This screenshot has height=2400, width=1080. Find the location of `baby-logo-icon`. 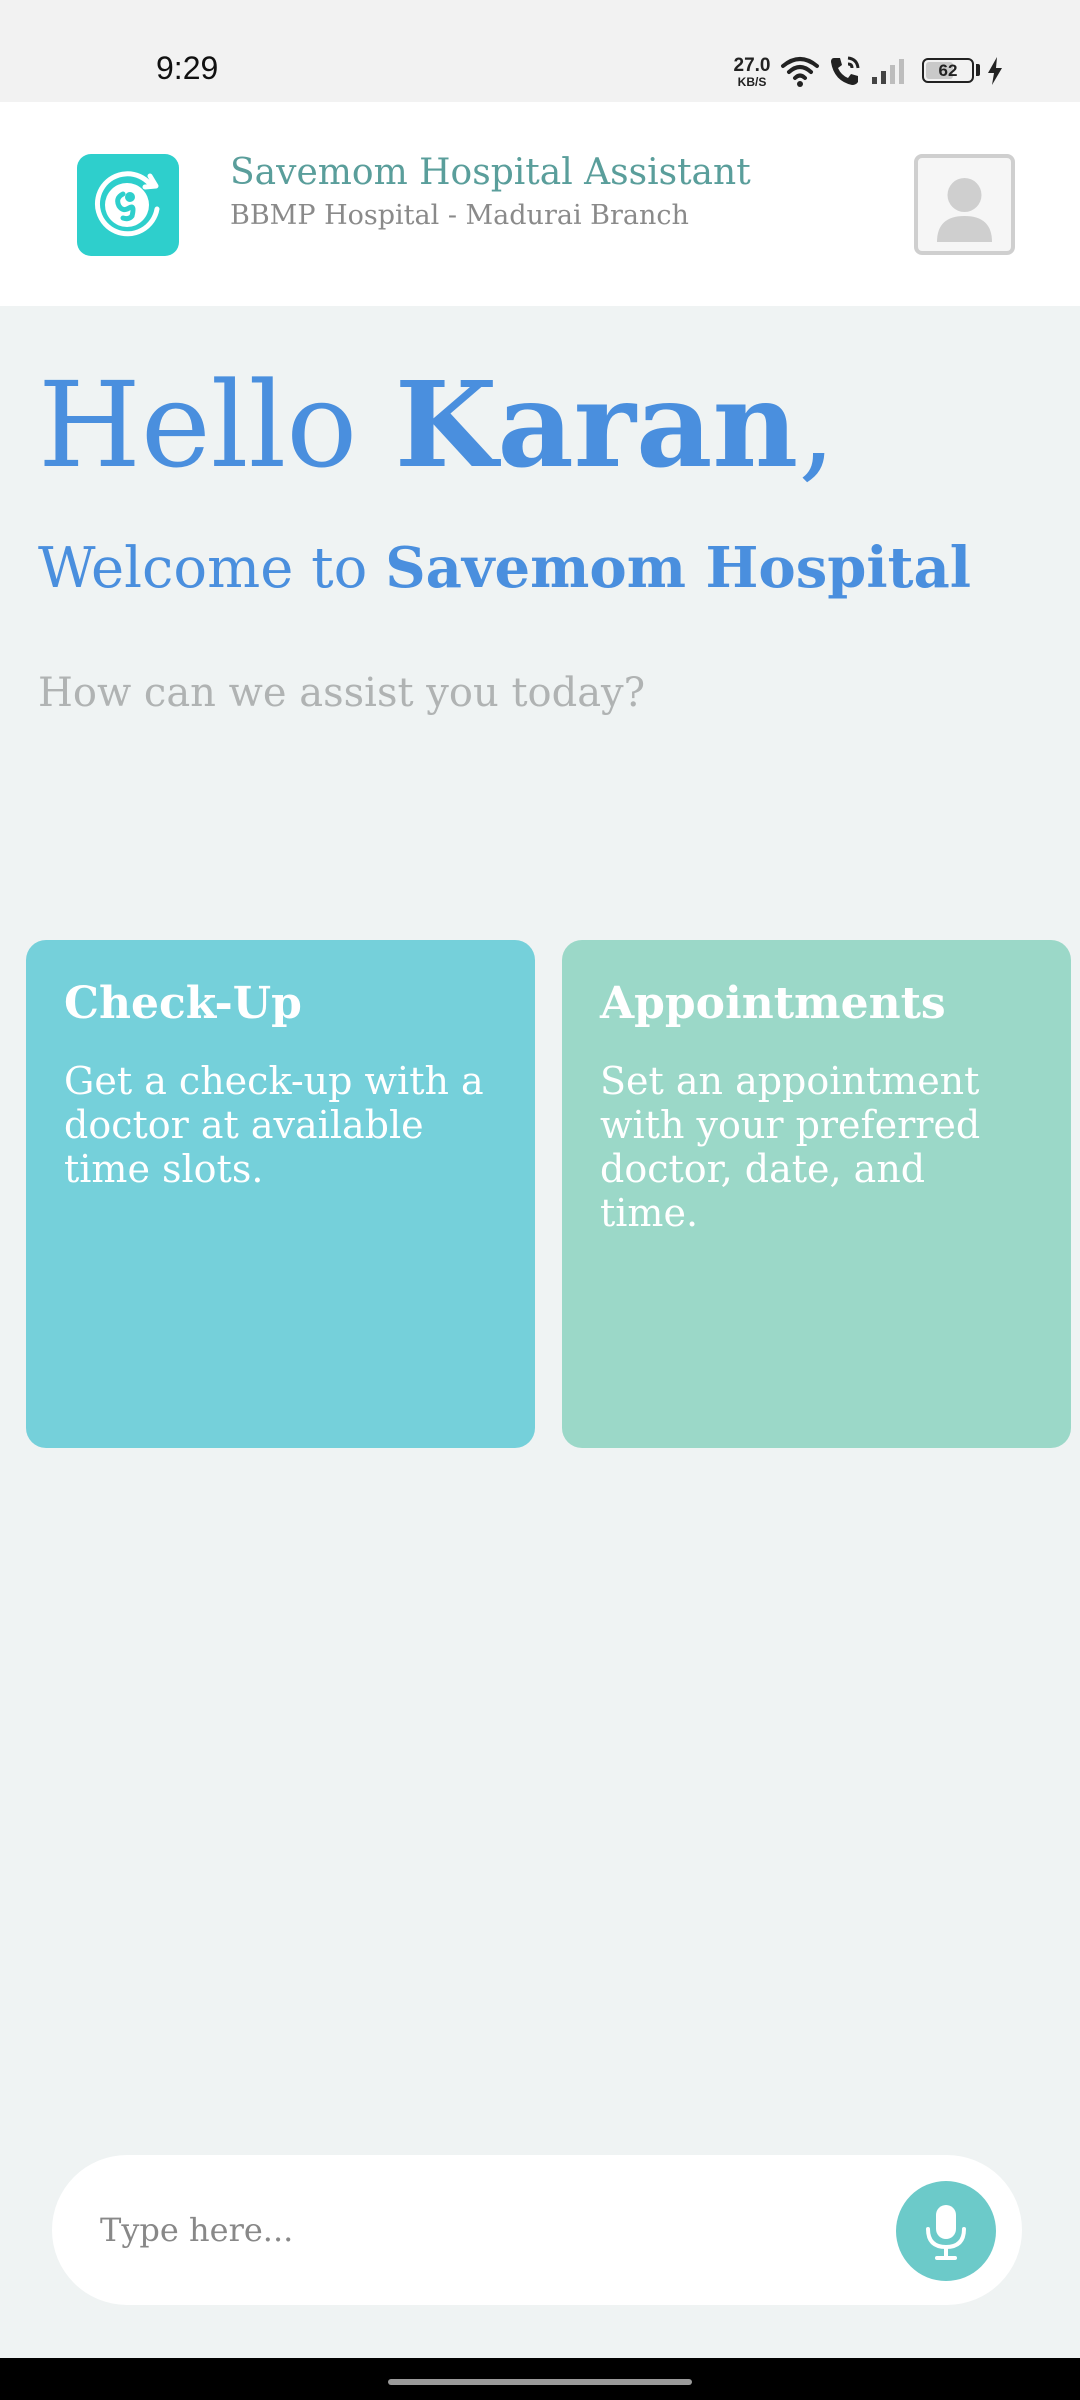

baby-logo-icon is located at coordinates (128, 205).